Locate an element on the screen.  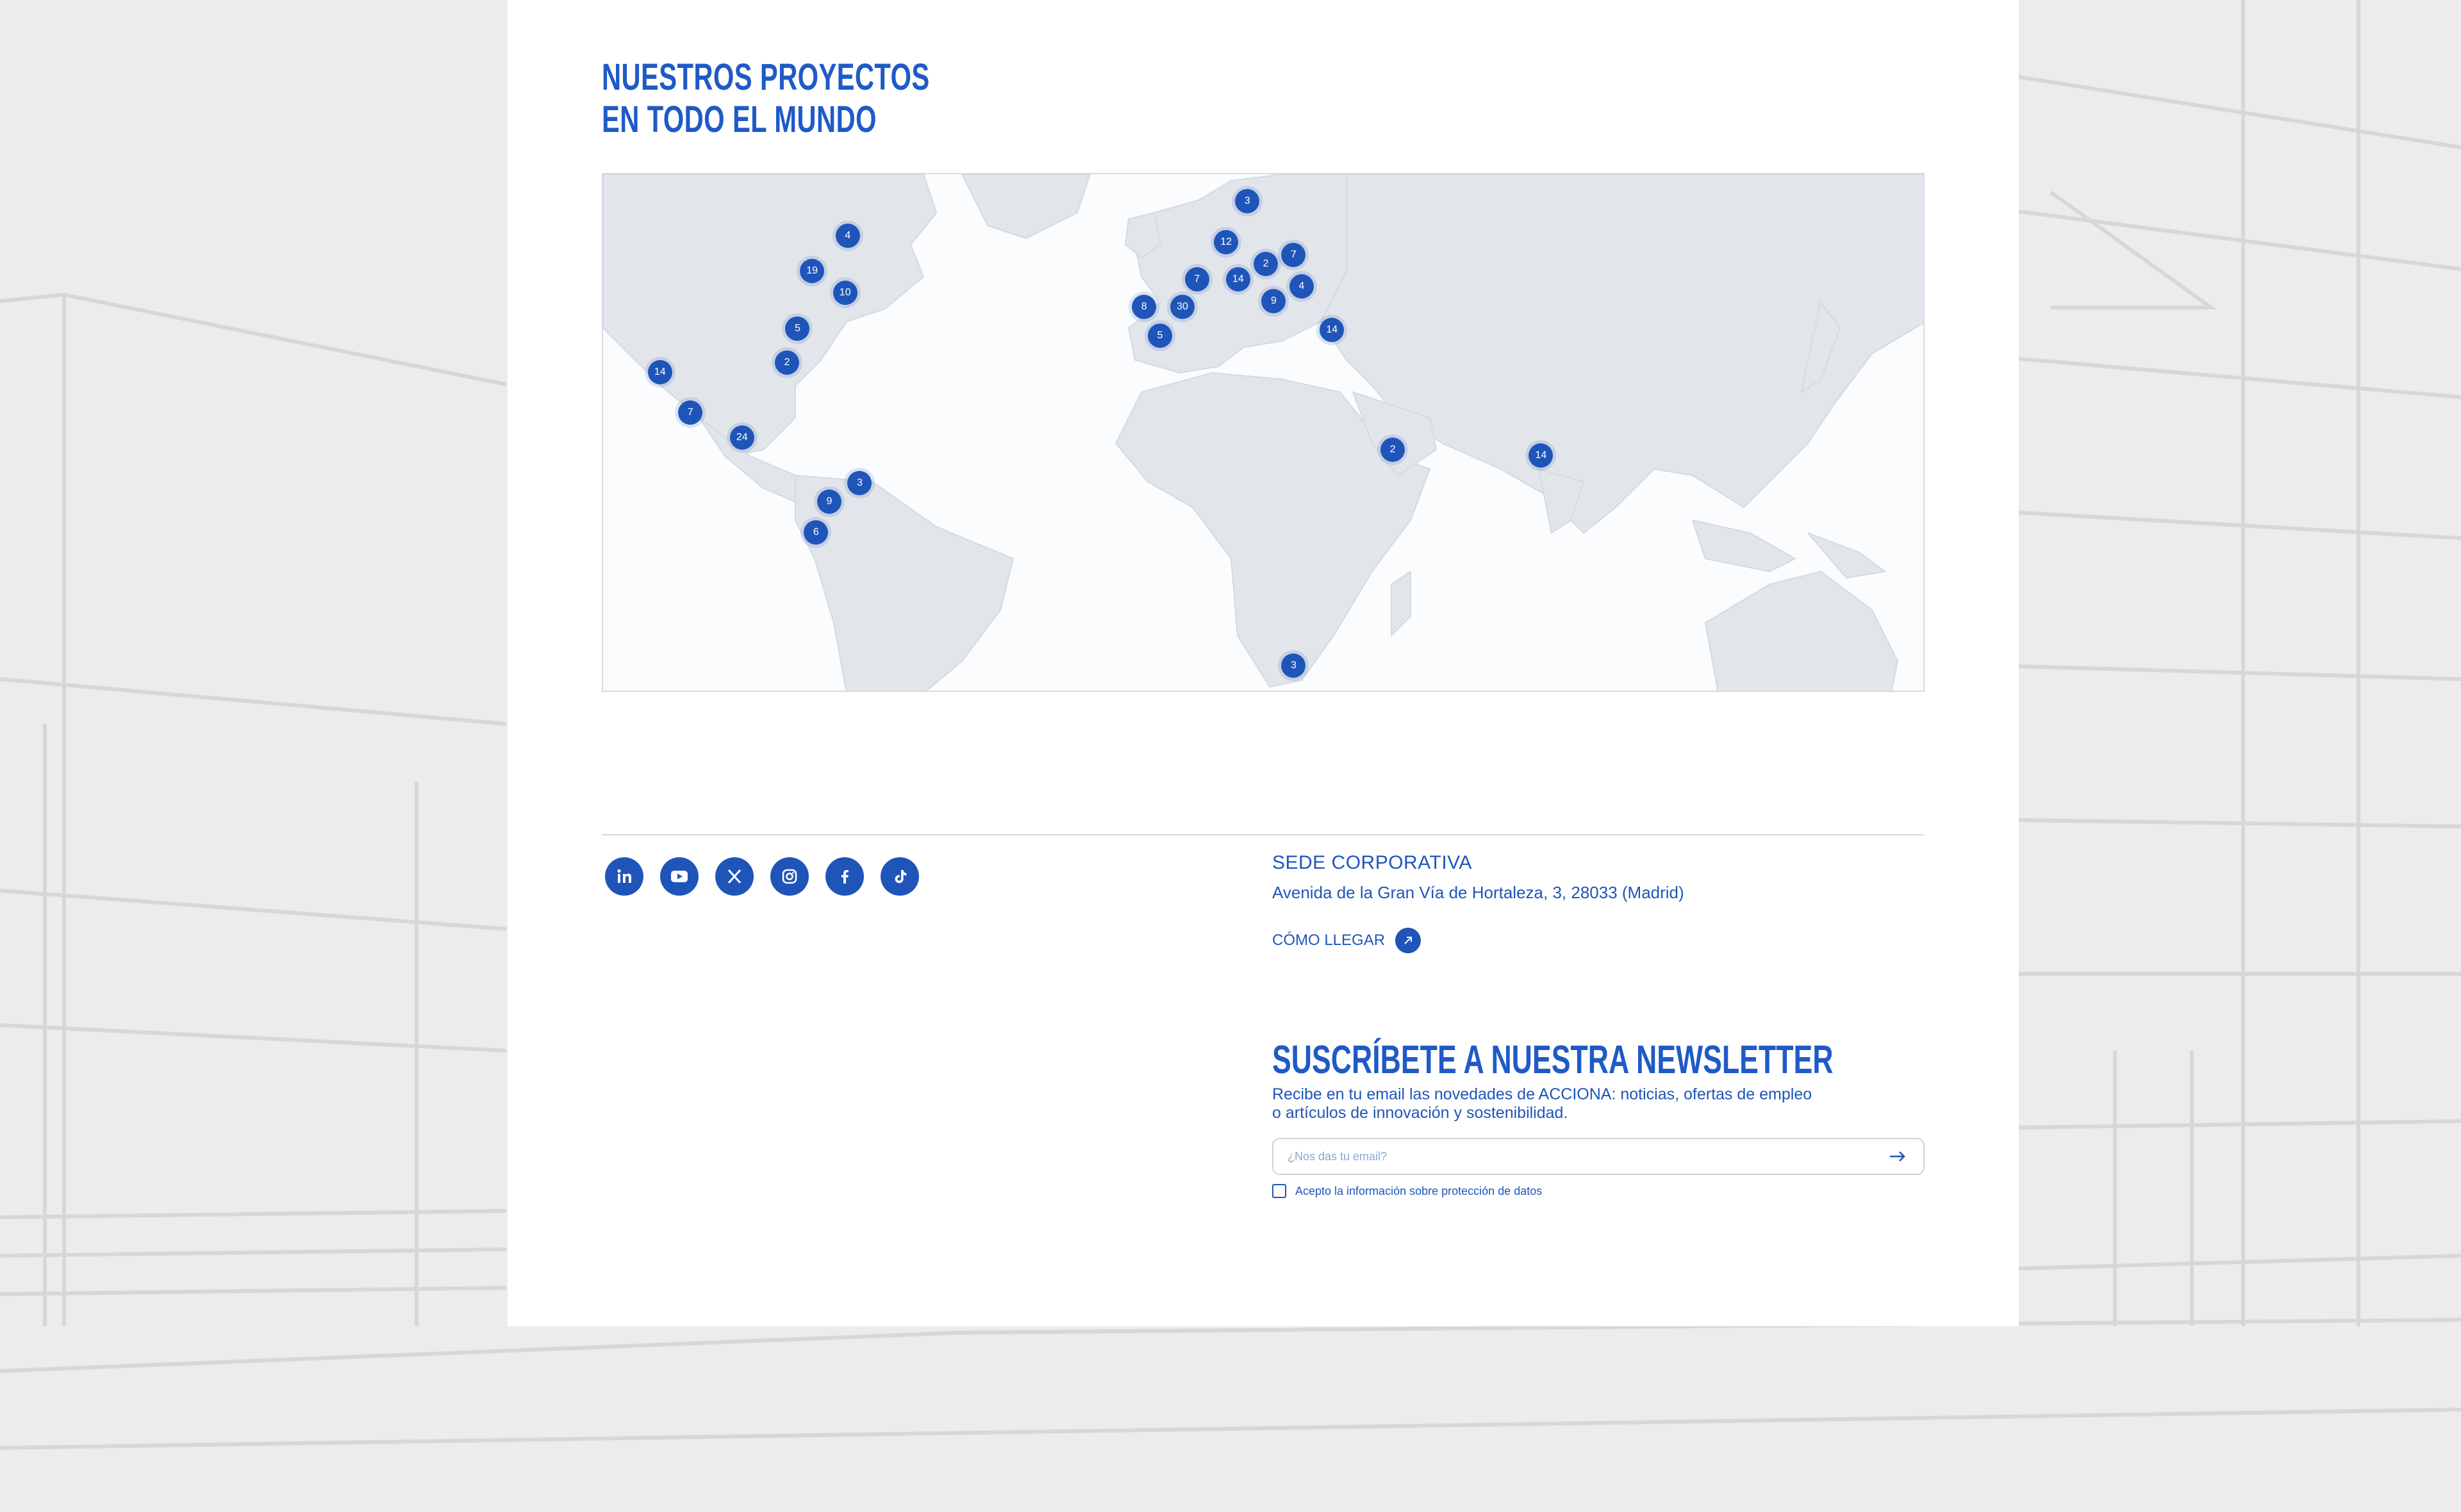
x-icon is located at coordinates (734, 877).